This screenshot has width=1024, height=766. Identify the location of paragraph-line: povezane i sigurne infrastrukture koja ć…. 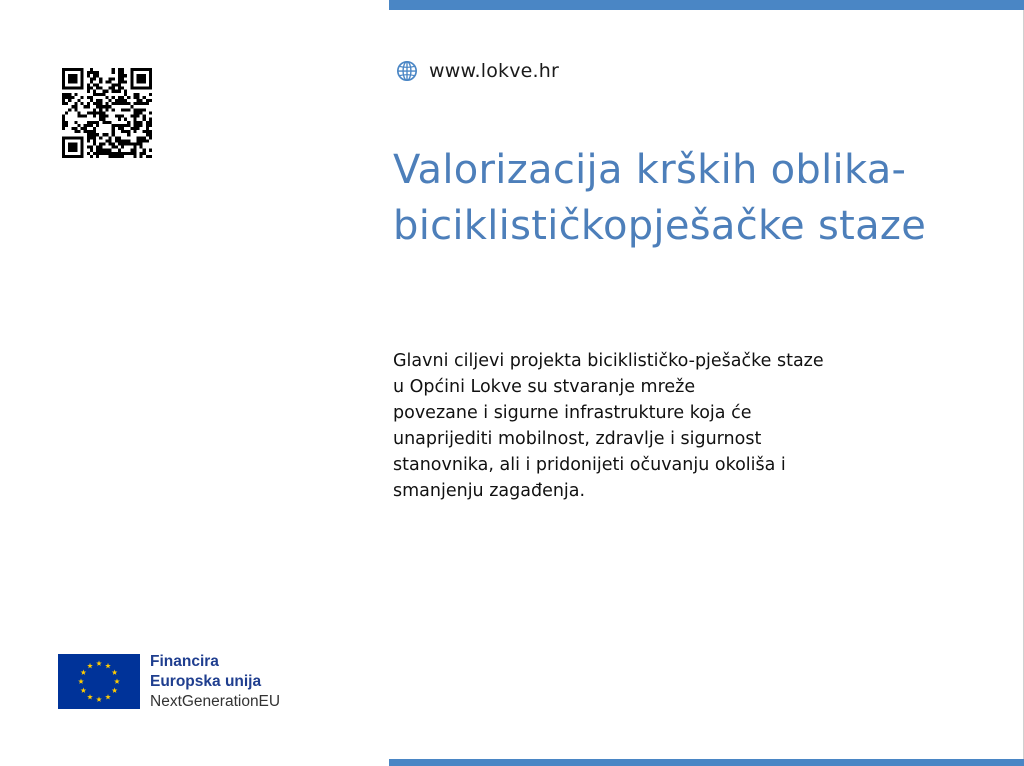
(572, 413).